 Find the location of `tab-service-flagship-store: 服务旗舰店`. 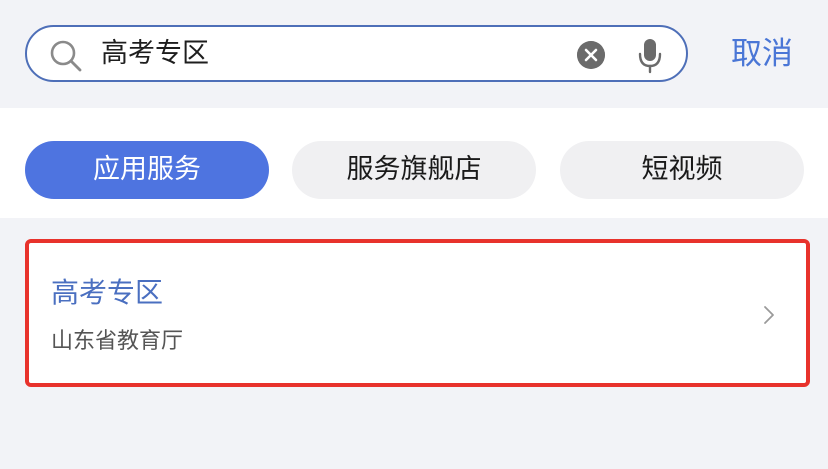

tab-service-flagship-store: 服务旗舰店 is located at coordinates (414, 170).